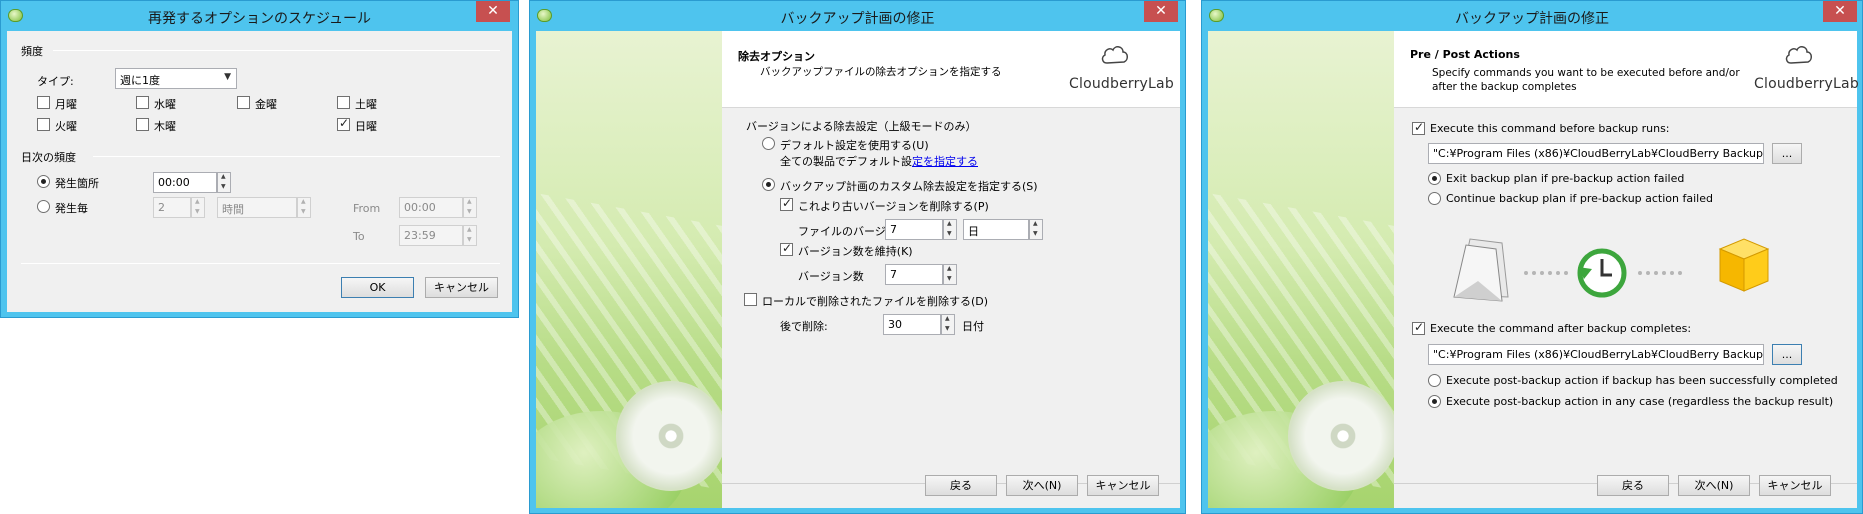 The width and height of the screenshot is (1863, 514). Describe the element at coordinates (304, 207) in the screenshot. I see `every-unit-spinner` at that location.